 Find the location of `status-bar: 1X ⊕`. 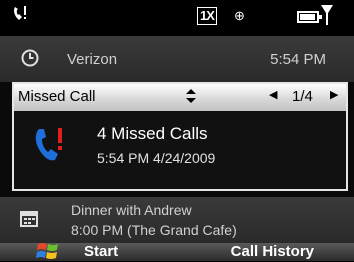

status-bar: 1X ⊕ is located at coordinates (177, 18).